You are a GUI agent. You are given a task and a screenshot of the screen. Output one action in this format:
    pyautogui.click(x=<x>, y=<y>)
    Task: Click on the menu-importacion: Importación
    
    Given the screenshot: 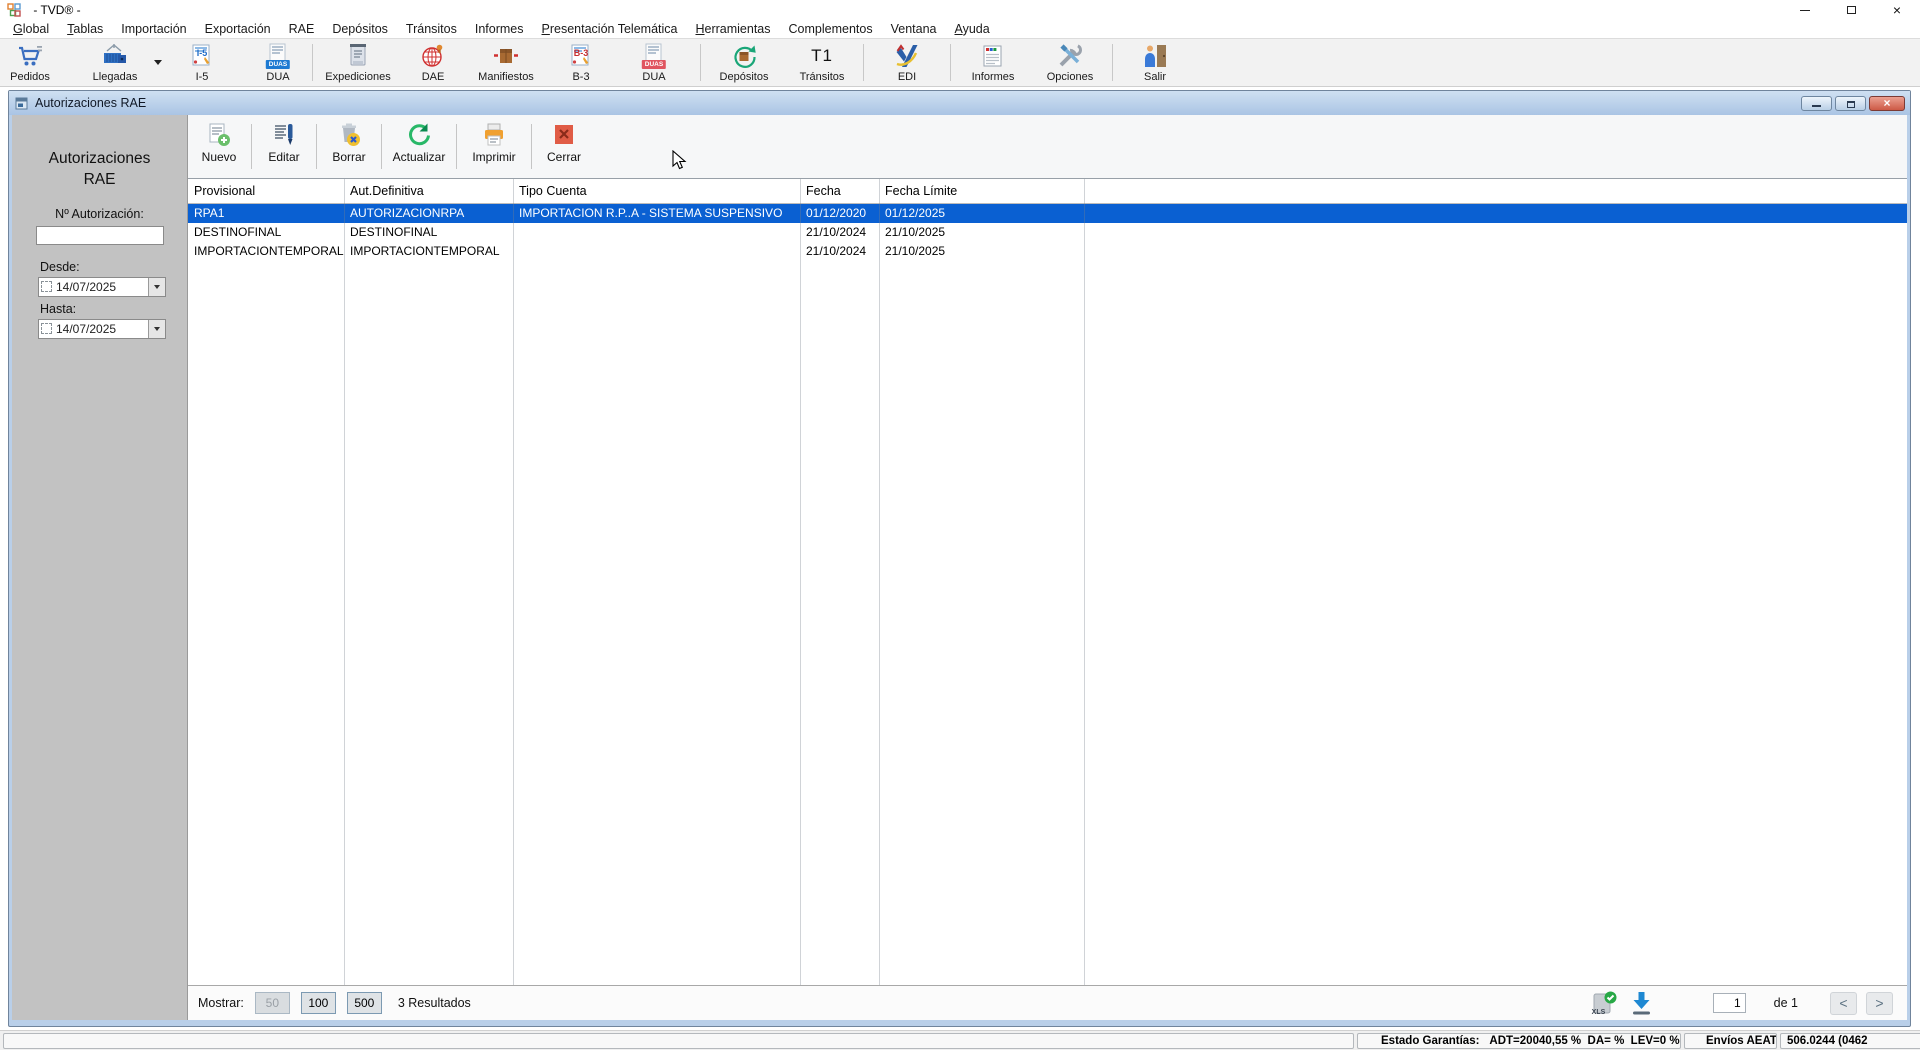 What is the action you would take?
    pyautogui.click(x=153, y=29)
    